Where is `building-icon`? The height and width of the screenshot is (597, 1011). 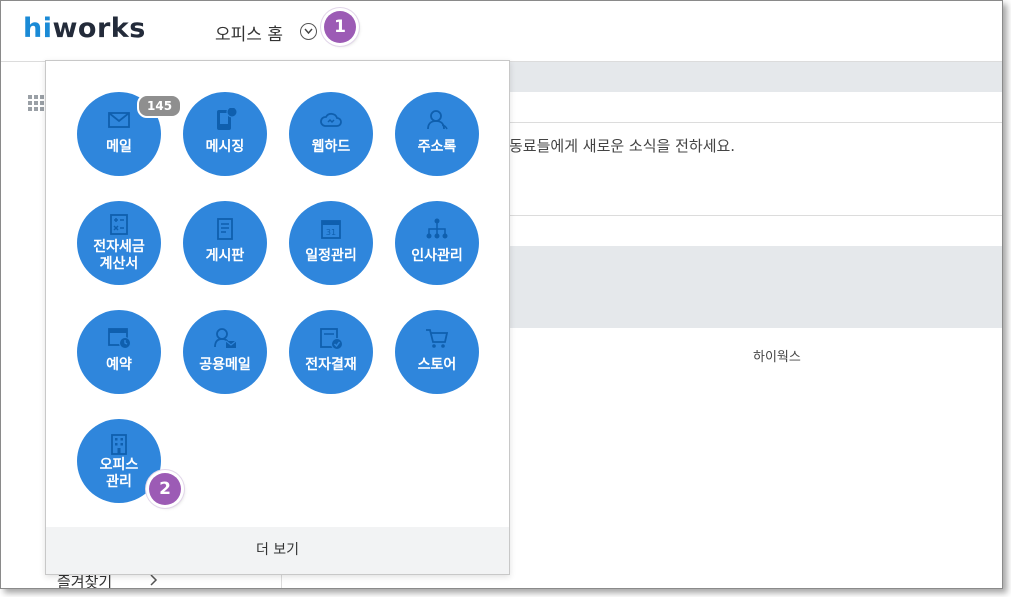 building-icon is located at coordinates (119, 444).